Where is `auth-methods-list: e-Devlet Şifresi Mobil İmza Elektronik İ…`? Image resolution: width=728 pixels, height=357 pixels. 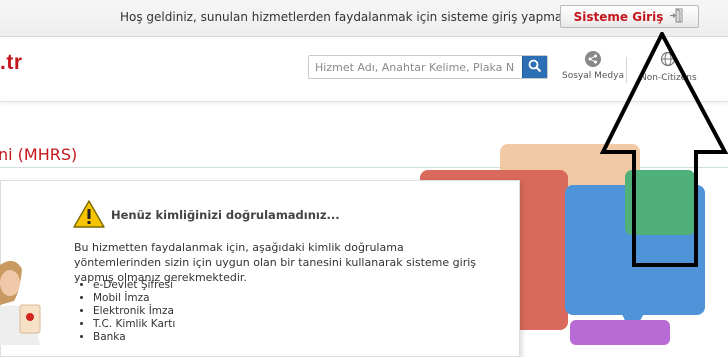 auth-methods-list: e-Devlet Şifresi Mobil İmza Elektronik İ… is located at coordinates (125, 311).